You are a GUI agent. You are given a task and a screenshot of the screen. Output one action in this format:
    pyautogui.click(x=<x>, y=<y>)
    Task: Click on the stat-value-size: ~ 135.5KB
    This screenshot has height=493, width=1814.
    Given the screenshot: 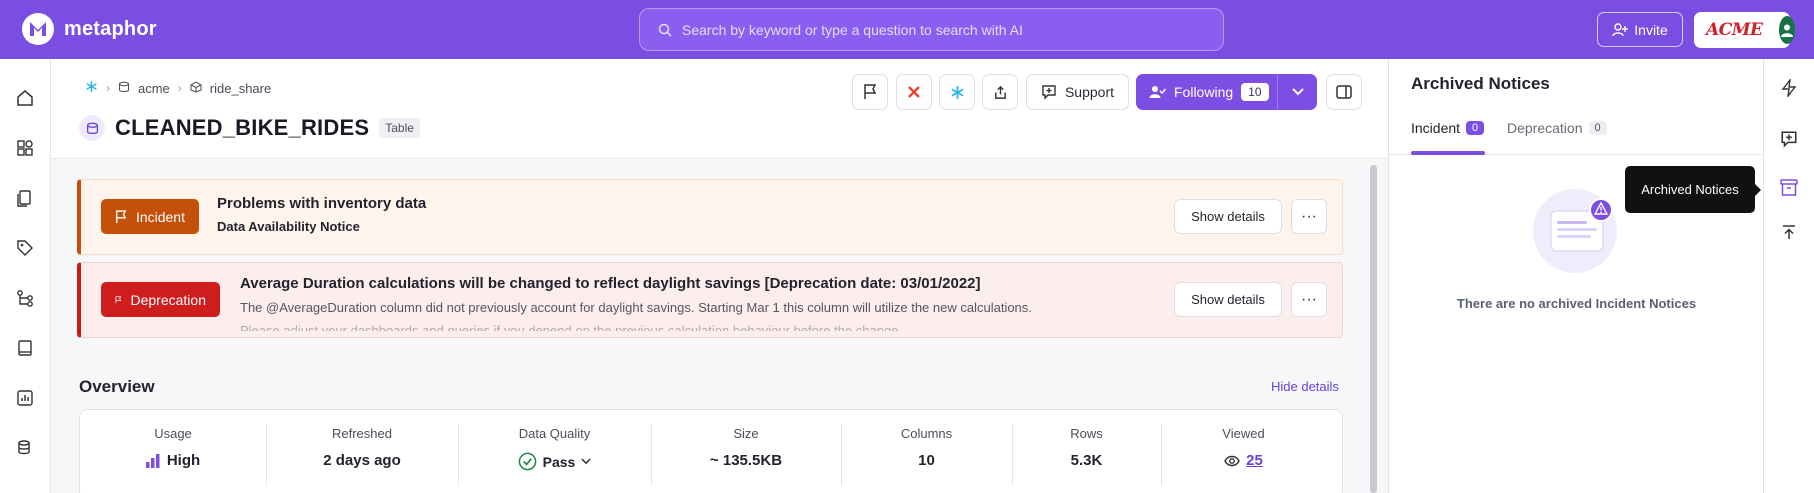 What is the action you would take?
    pyautogui.click(x=746, y=460)
    